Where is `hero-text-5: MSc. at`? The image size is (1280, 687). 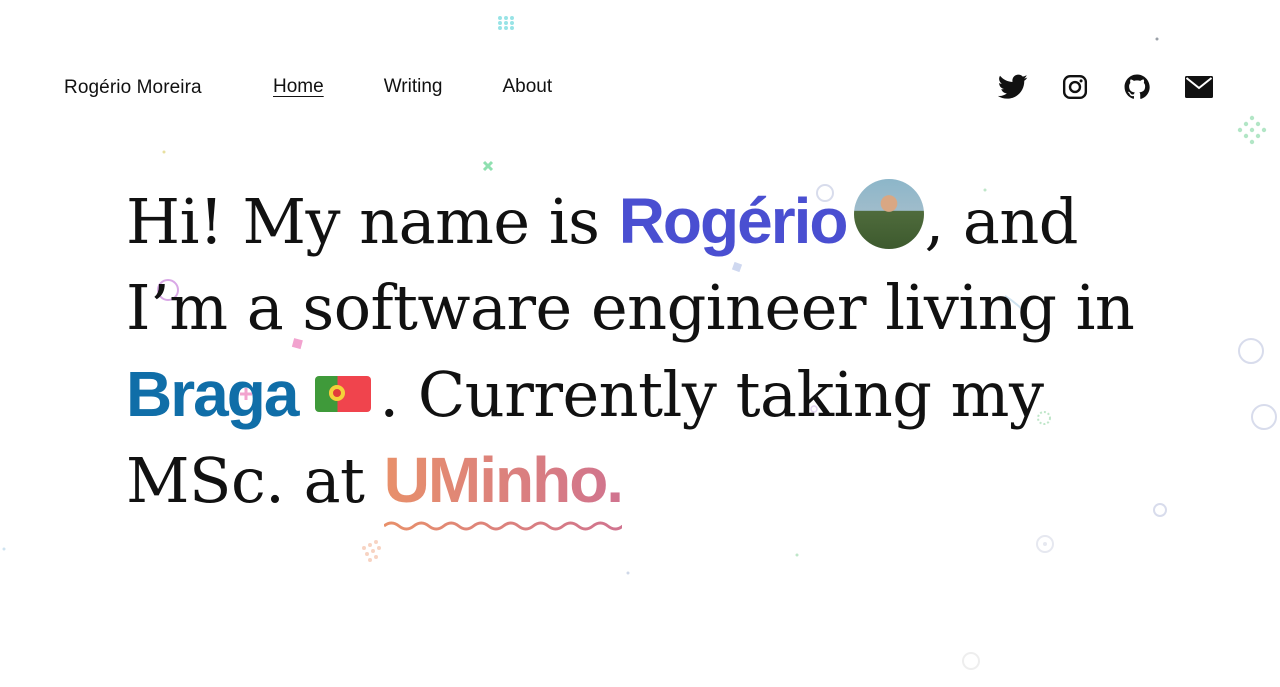
hero-text-5: MSc. at is located at coordinates (255, 480).